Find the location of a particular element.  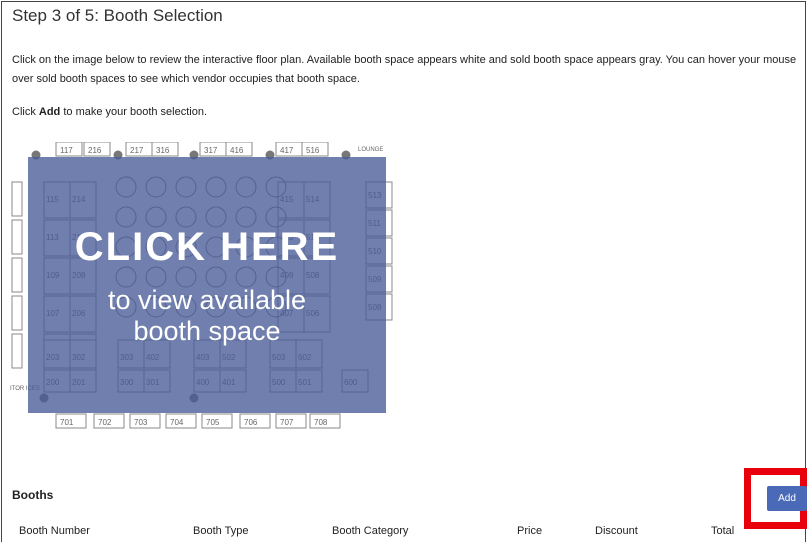

bottom-booth-label: 707 is located at coordinates (287, 422).